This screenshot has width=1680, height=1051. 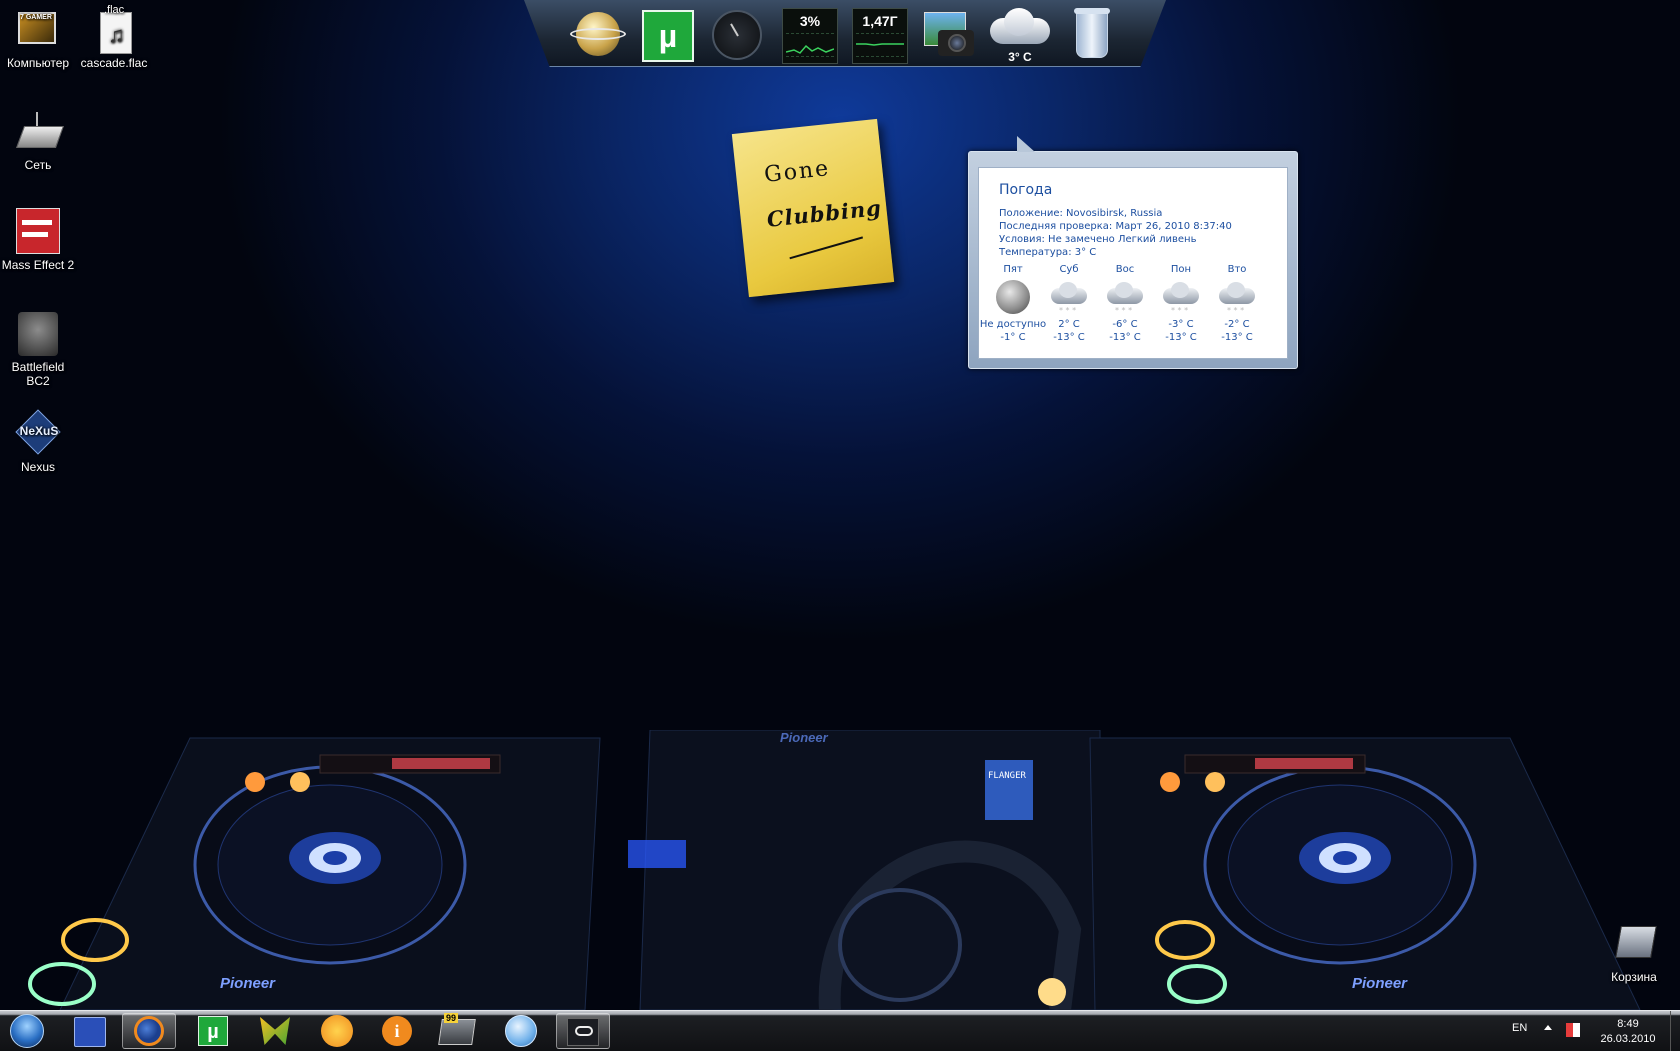 I want to click on forecast-day-name: Суб, so click(x=1069, y=269).